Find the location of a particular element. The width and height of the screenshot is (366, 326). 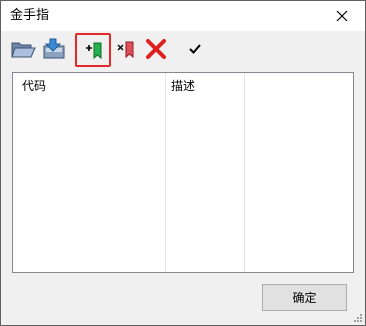

add-code-button is located at coordinates (93, 50).